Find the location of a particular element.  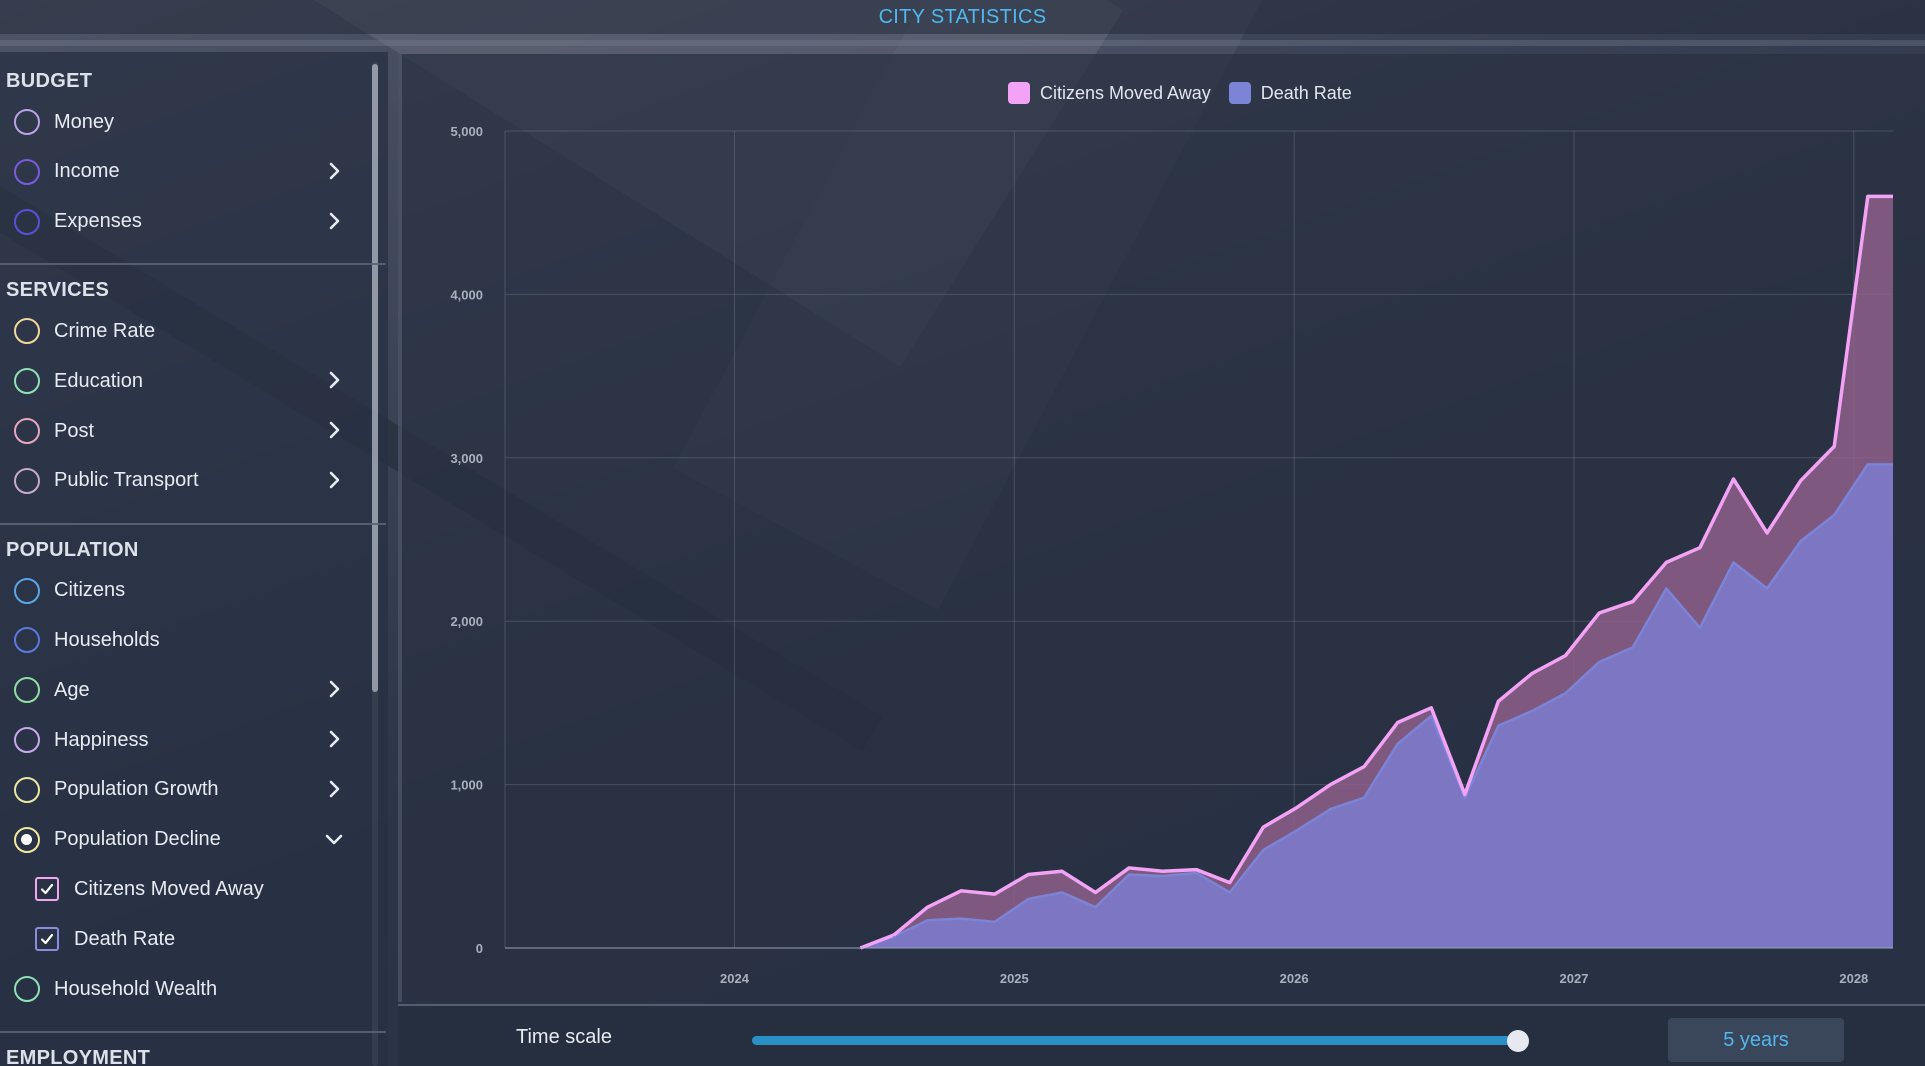

time-scale-value: 5 years is located at coordinates (1756, 1040).